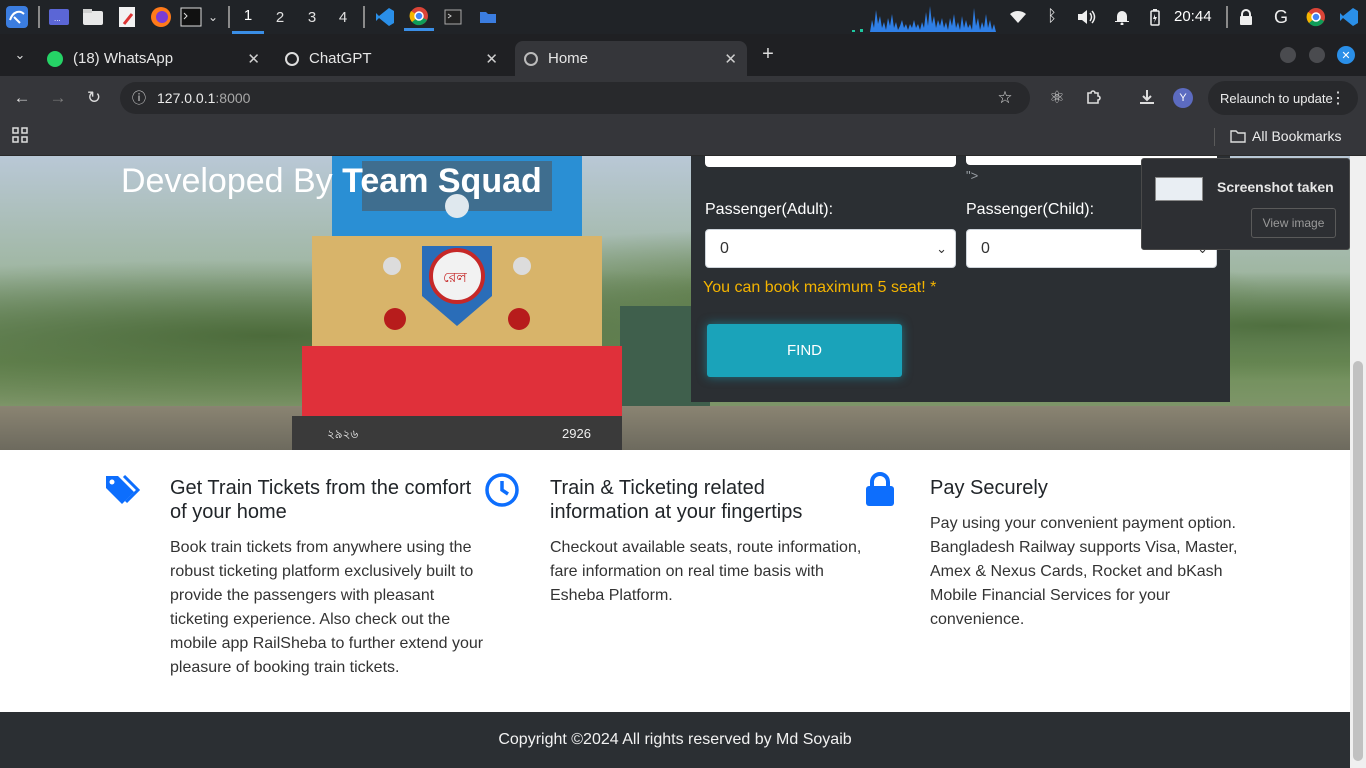  I want to click on tab-label: Home, so click(568, 58).